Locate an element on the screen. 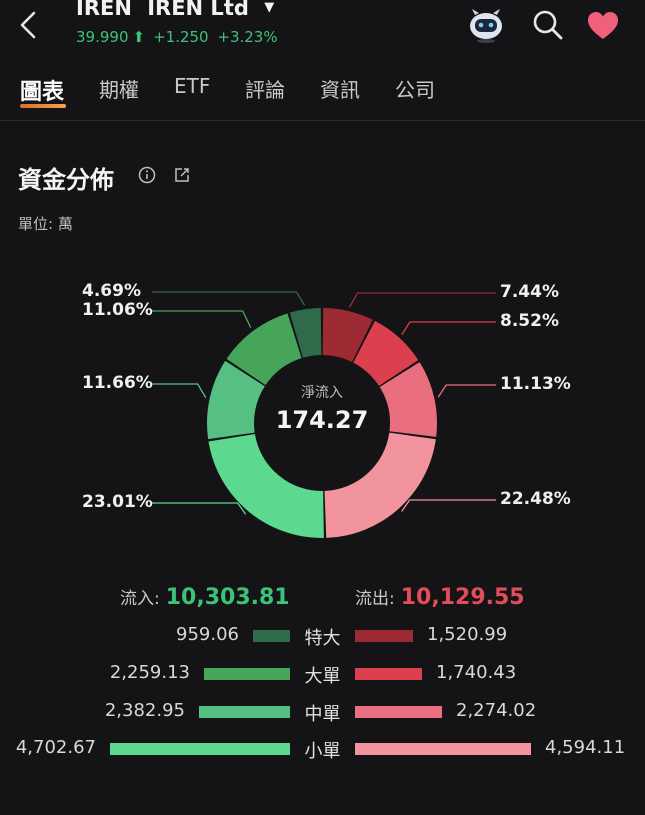 This screenshot has height=815, width=645. percent-label-outflow-0: 7.44% is located at coordinates (529, 292).